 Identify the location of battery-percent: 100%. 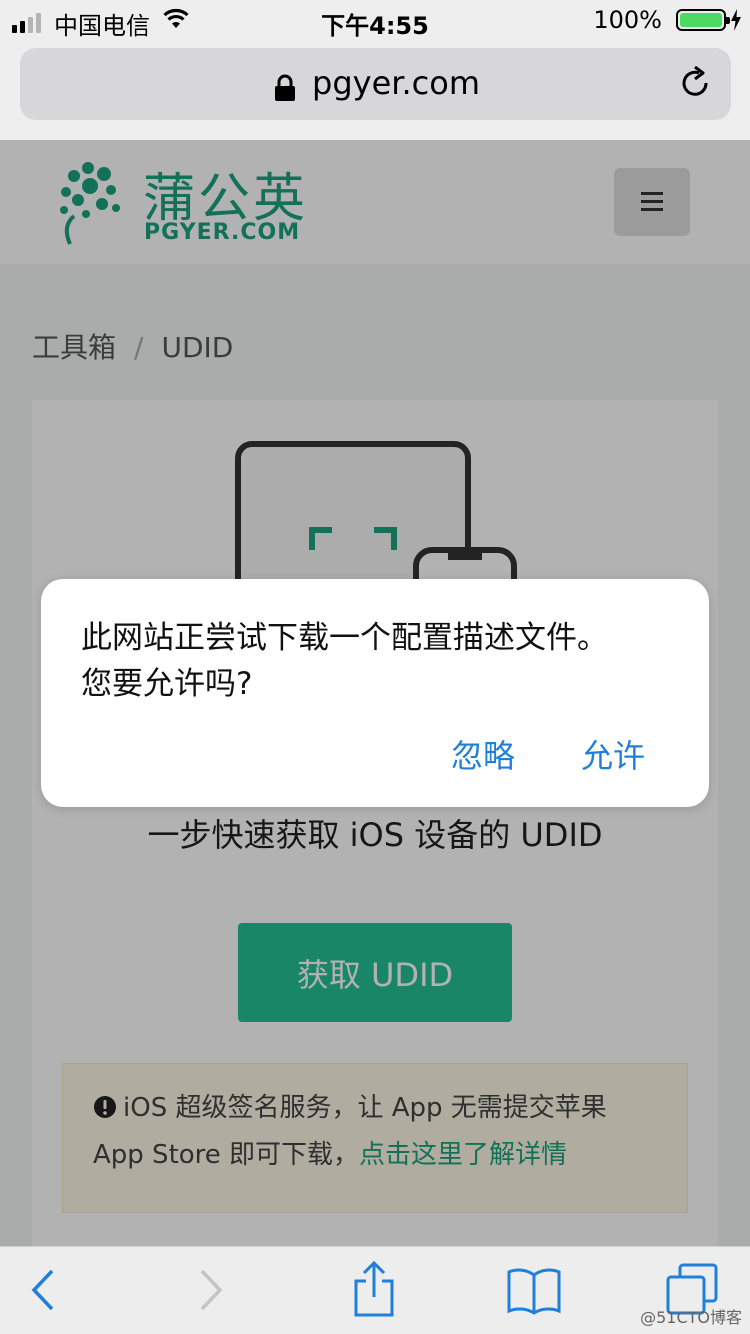
(627, 20).